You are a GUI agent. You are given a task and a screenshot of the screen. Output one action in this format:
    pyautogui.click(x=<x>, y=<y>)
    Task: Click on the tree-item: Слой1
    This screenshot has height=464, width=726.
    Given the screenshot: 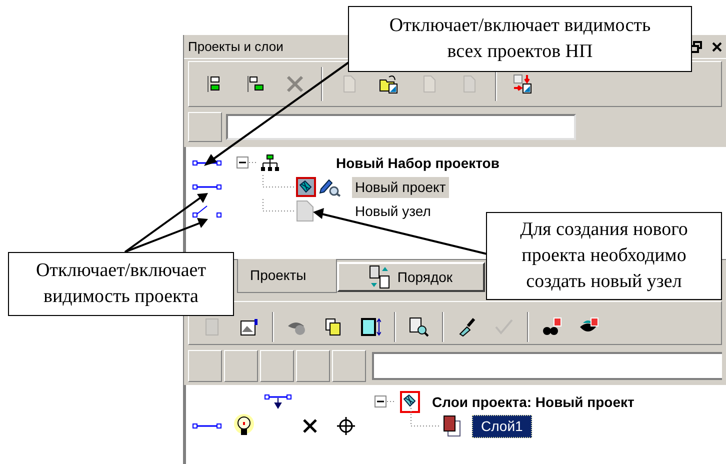 What is the action you would take?
    pyautogui.click(x=502, y=426)
    